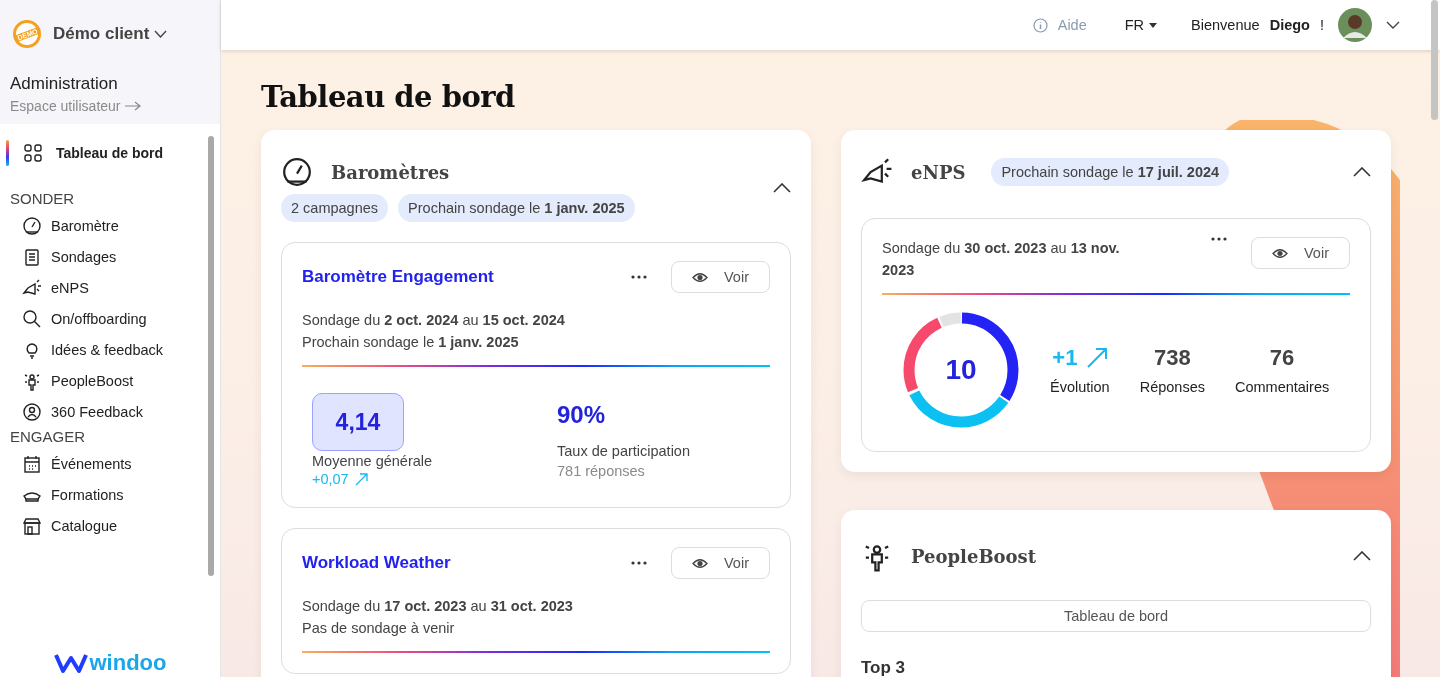 The image size is (1440, 677). I want to click on magnifier-icon, so click(32, 319).